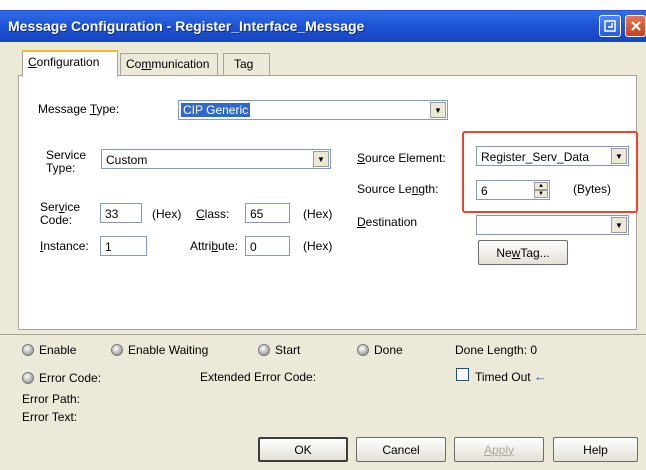  Describe the element at coordinates (496, 350) in the screenshot. I see `done-length-label: Done Length: 0` at that location.